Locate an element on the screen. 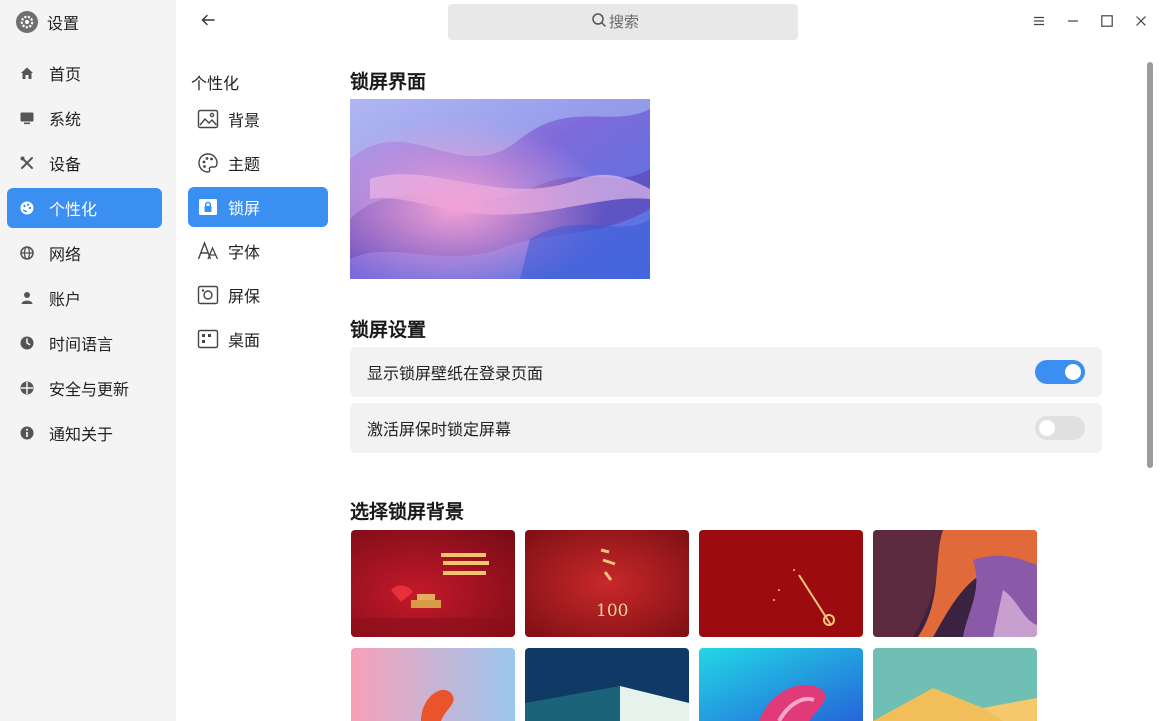  subnav-item-label: 屏保 is located at coordinates (244, 296).